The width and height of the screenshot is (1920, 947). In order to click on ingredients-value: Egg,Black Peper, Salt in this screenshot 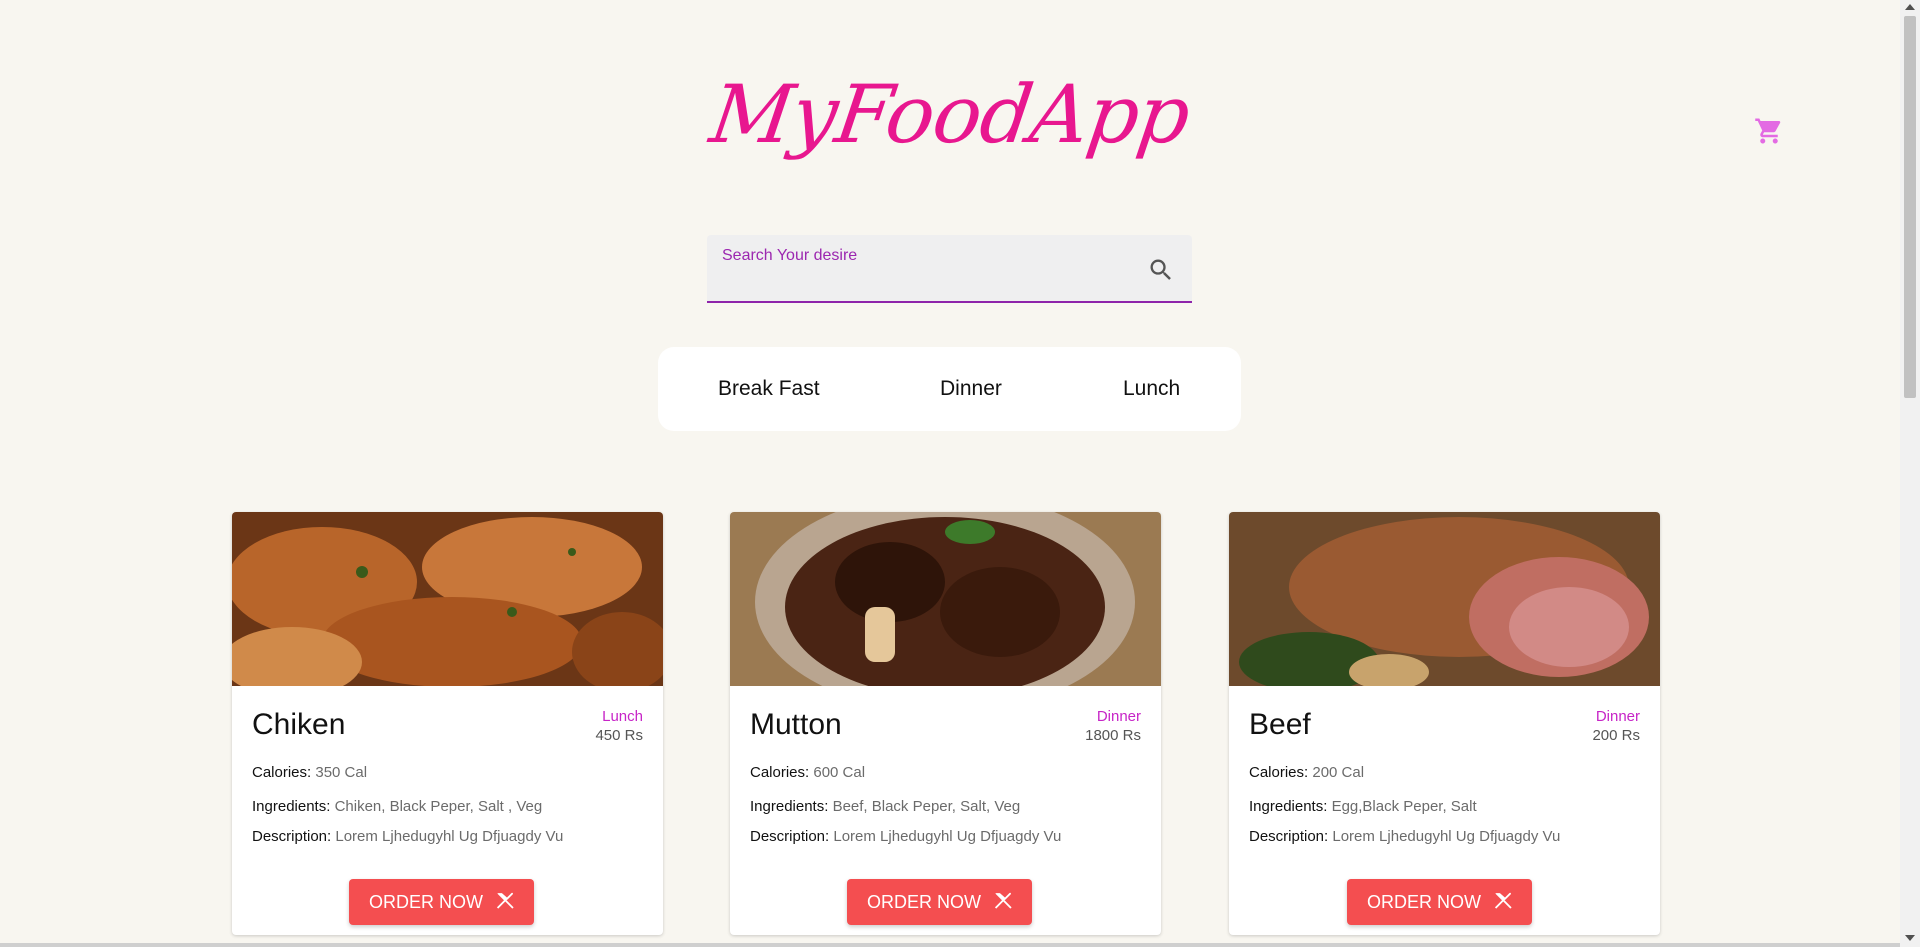, I will do `click(1404, 806)`.